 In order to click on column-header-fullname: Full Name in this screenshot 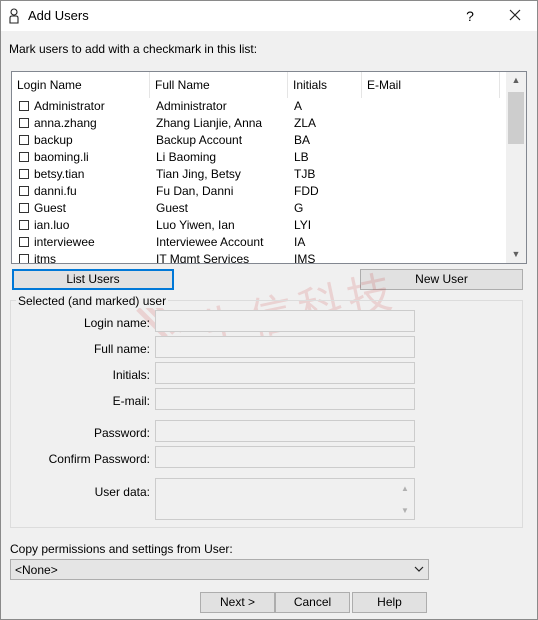, I will do `click(219, 85)`.